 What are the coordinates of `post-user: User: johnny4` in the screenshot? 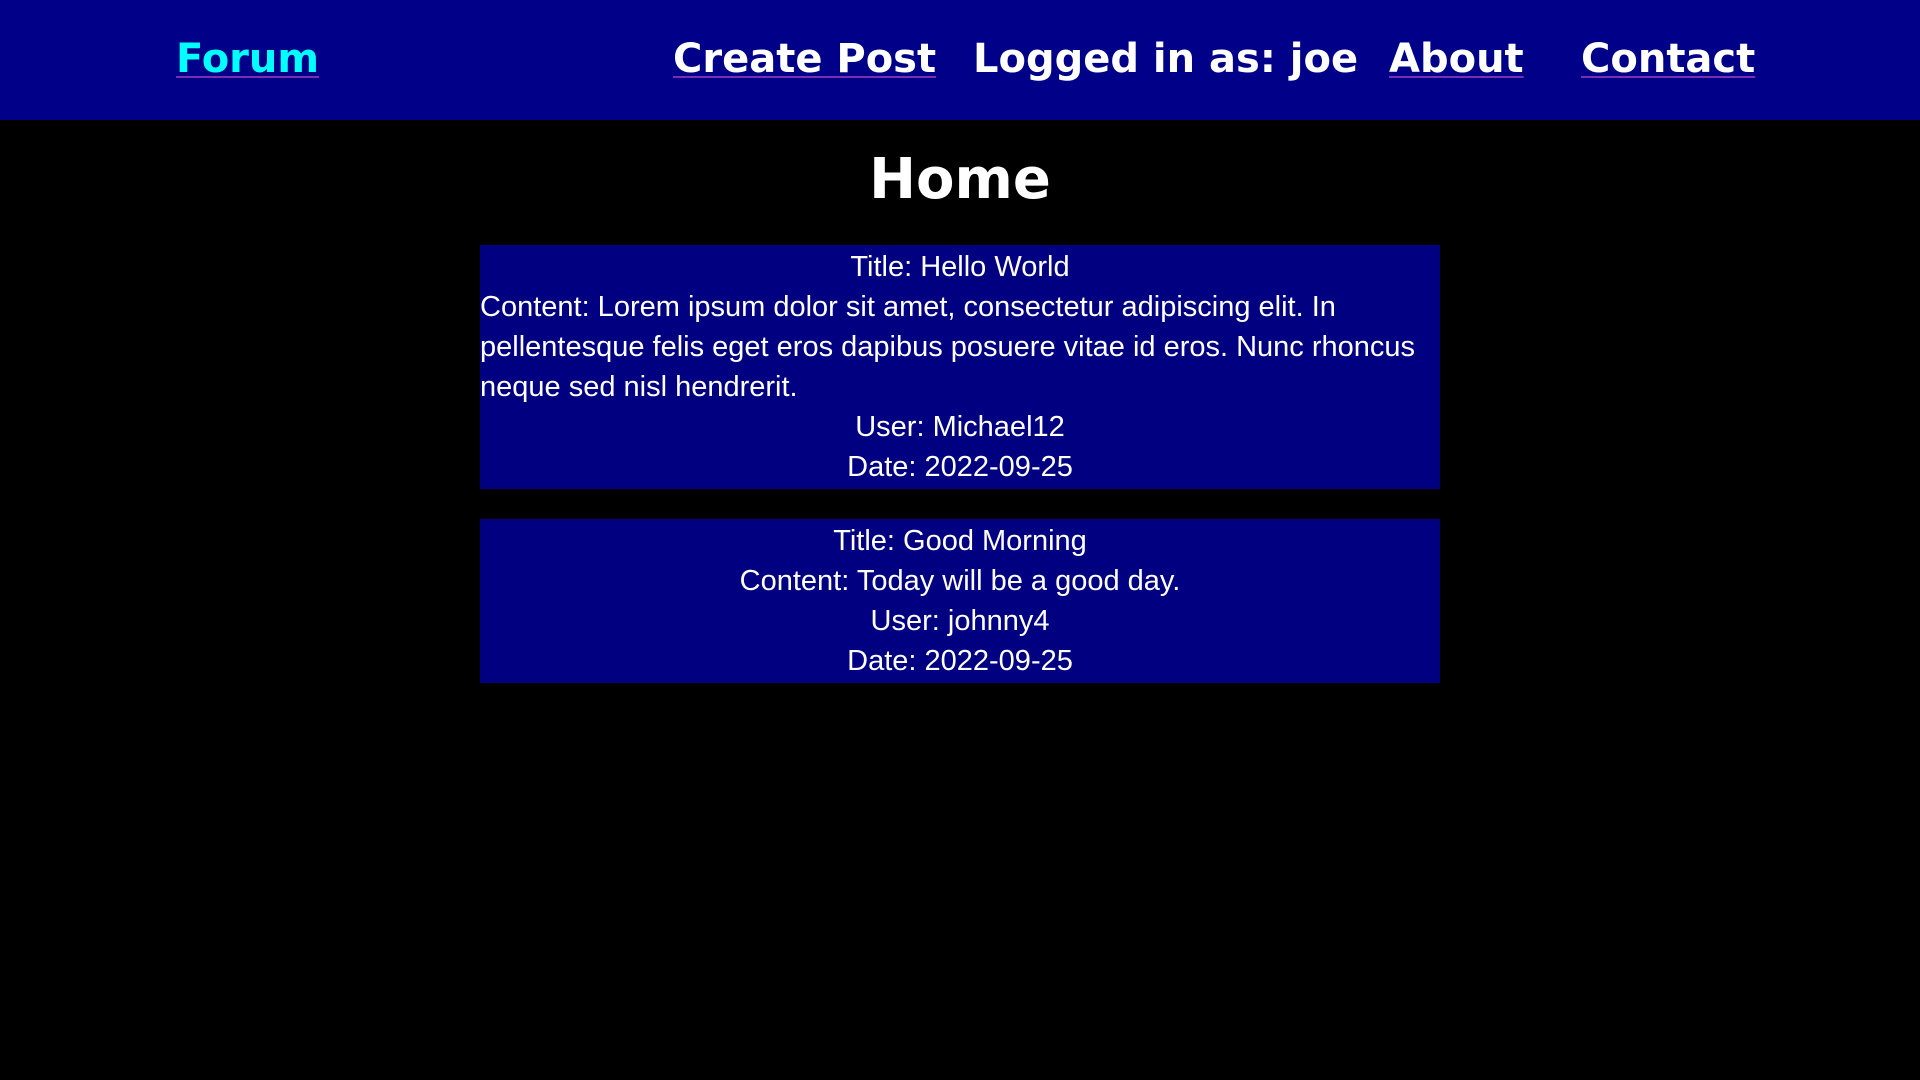 It's located at (960, 621).